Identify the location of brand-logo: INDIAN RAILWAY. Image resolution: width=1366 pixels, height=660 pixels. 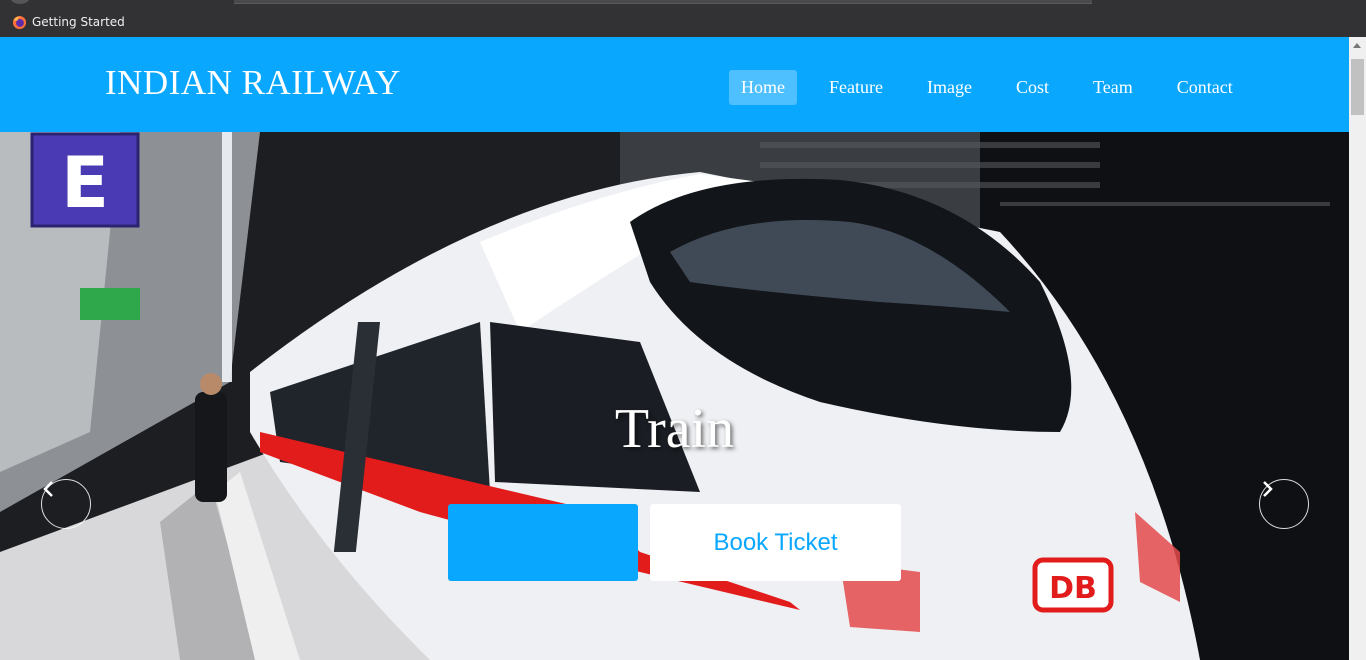
(253, 83).